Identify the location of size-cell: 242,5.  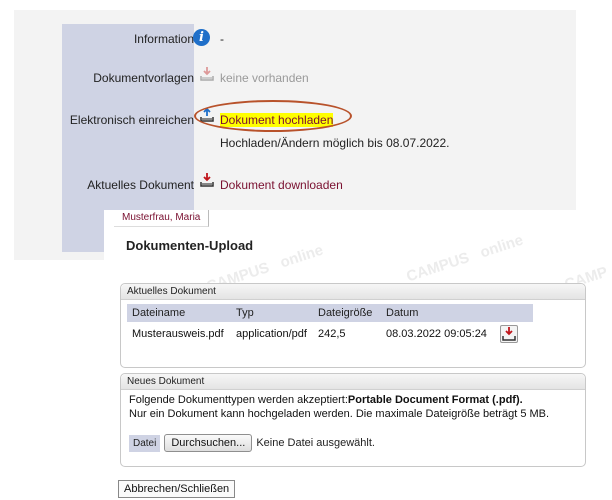
(332, 334).